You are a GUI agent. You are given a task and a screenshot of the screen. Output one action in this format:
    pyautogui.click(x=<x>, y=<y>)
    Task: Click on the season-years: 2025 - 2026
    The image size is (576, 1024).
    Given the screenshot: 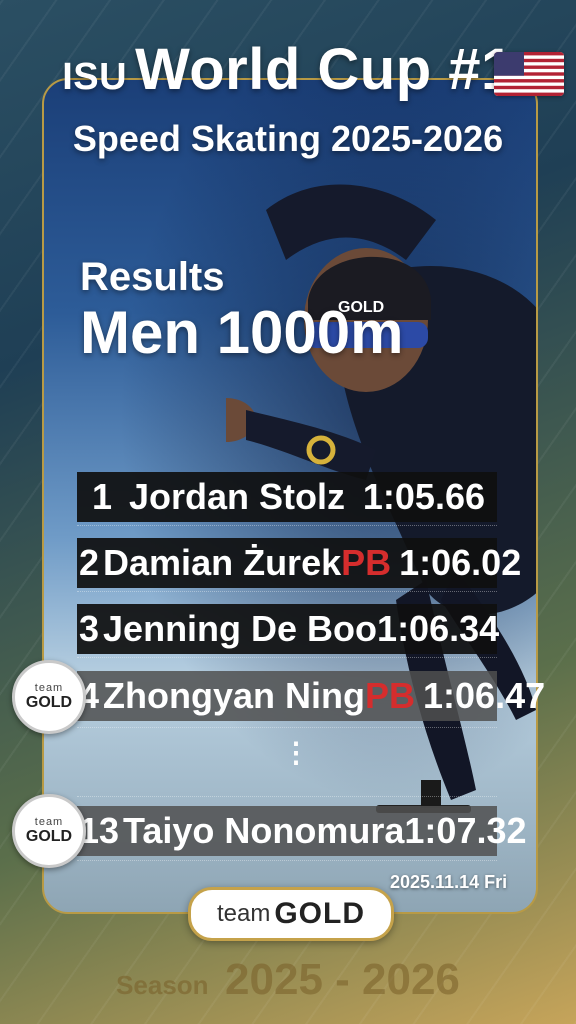 What is the action you would take?
    pyautogui.click(x=342, y=979)
    